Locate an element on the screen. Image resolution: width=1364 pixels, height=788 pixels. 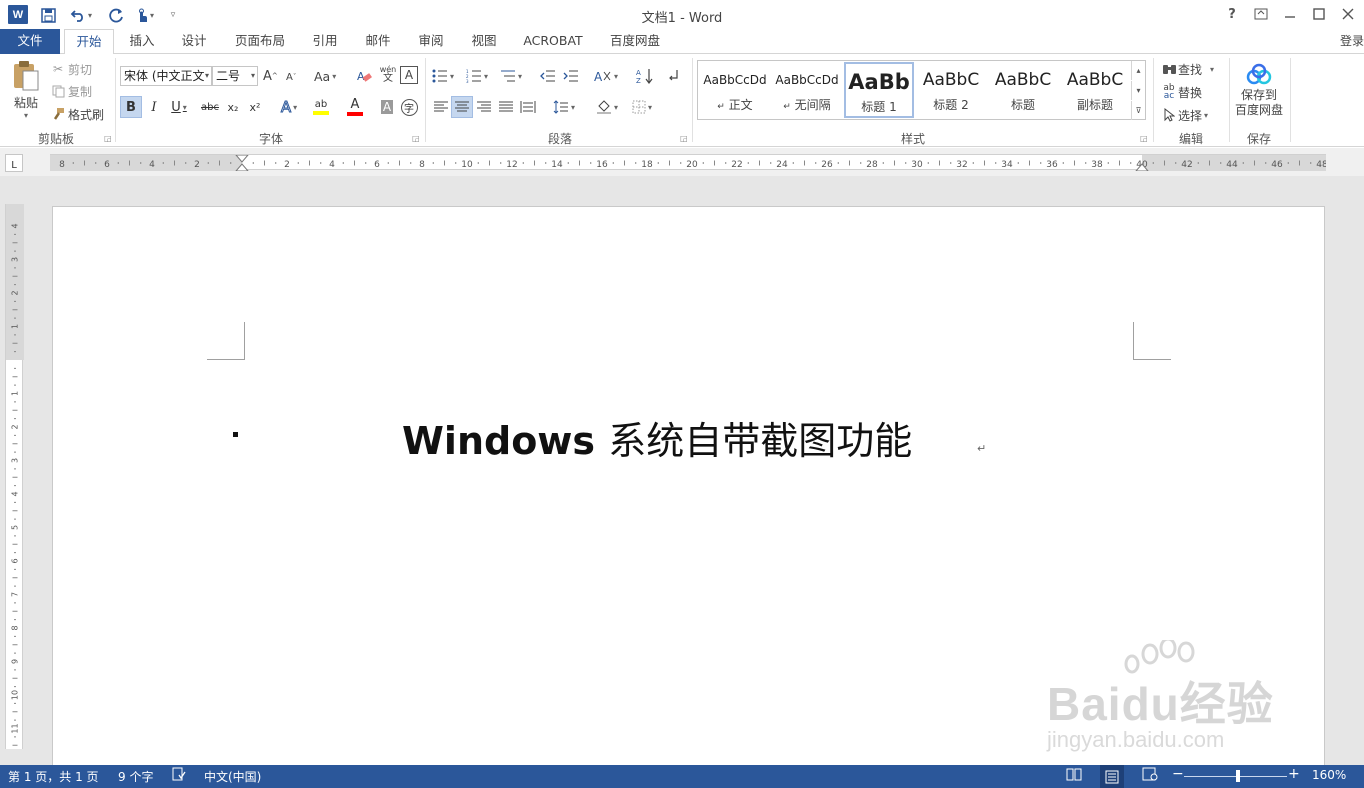
copy-label: 复制 is located at coordinates (80, 91).